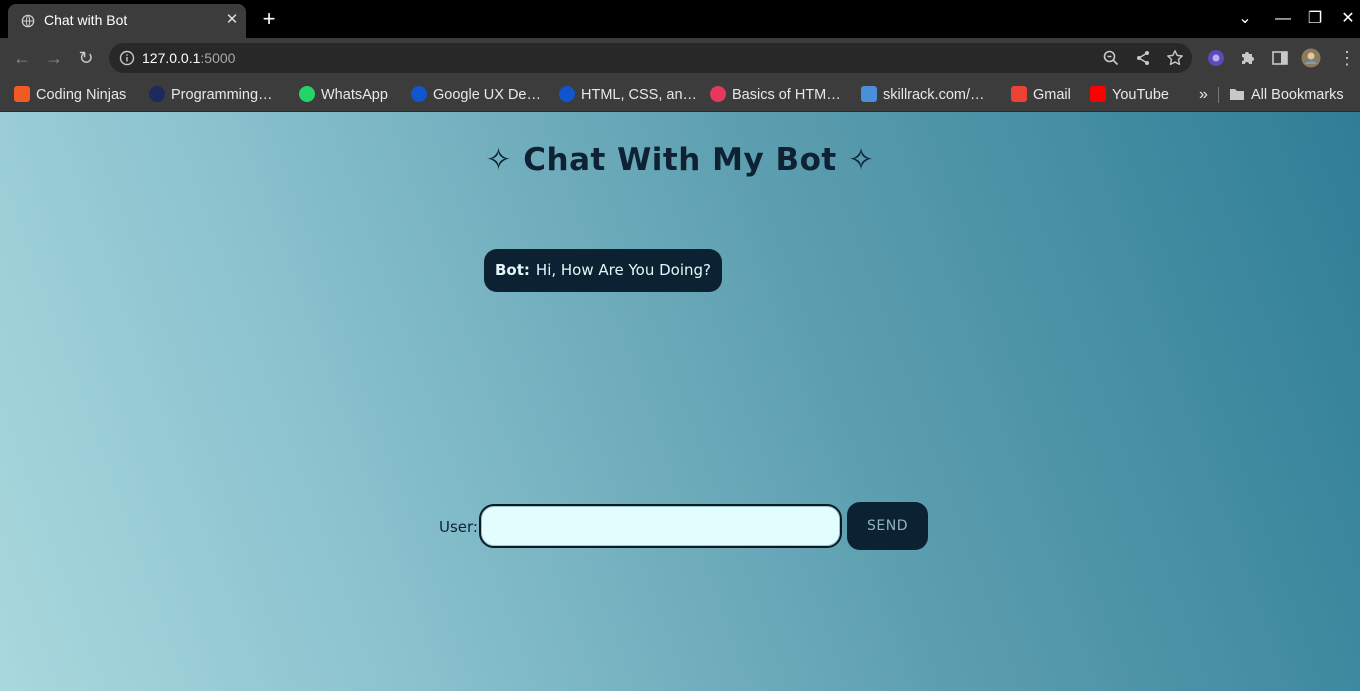 The height and width of the screenshot is (691, 1360). I want to click on folder-icon, so click(1237, 94).